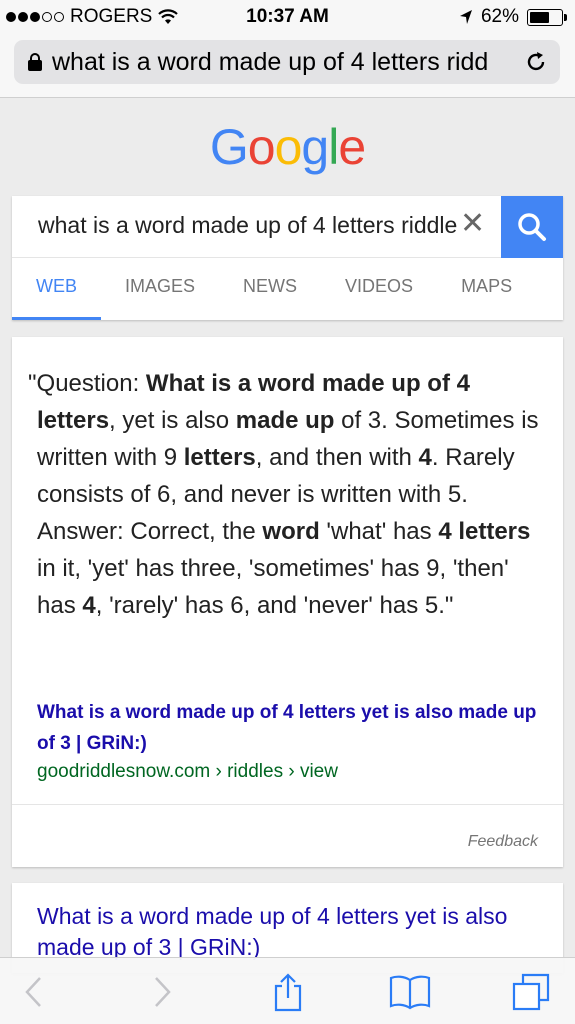 The width and height of the screenshot is (575, 1024). Describe the element at coordinates (274, 605) in the screenshot. I see `snippet-segment: , 'rarely' has 6, and 'never' has 5."` at that location.